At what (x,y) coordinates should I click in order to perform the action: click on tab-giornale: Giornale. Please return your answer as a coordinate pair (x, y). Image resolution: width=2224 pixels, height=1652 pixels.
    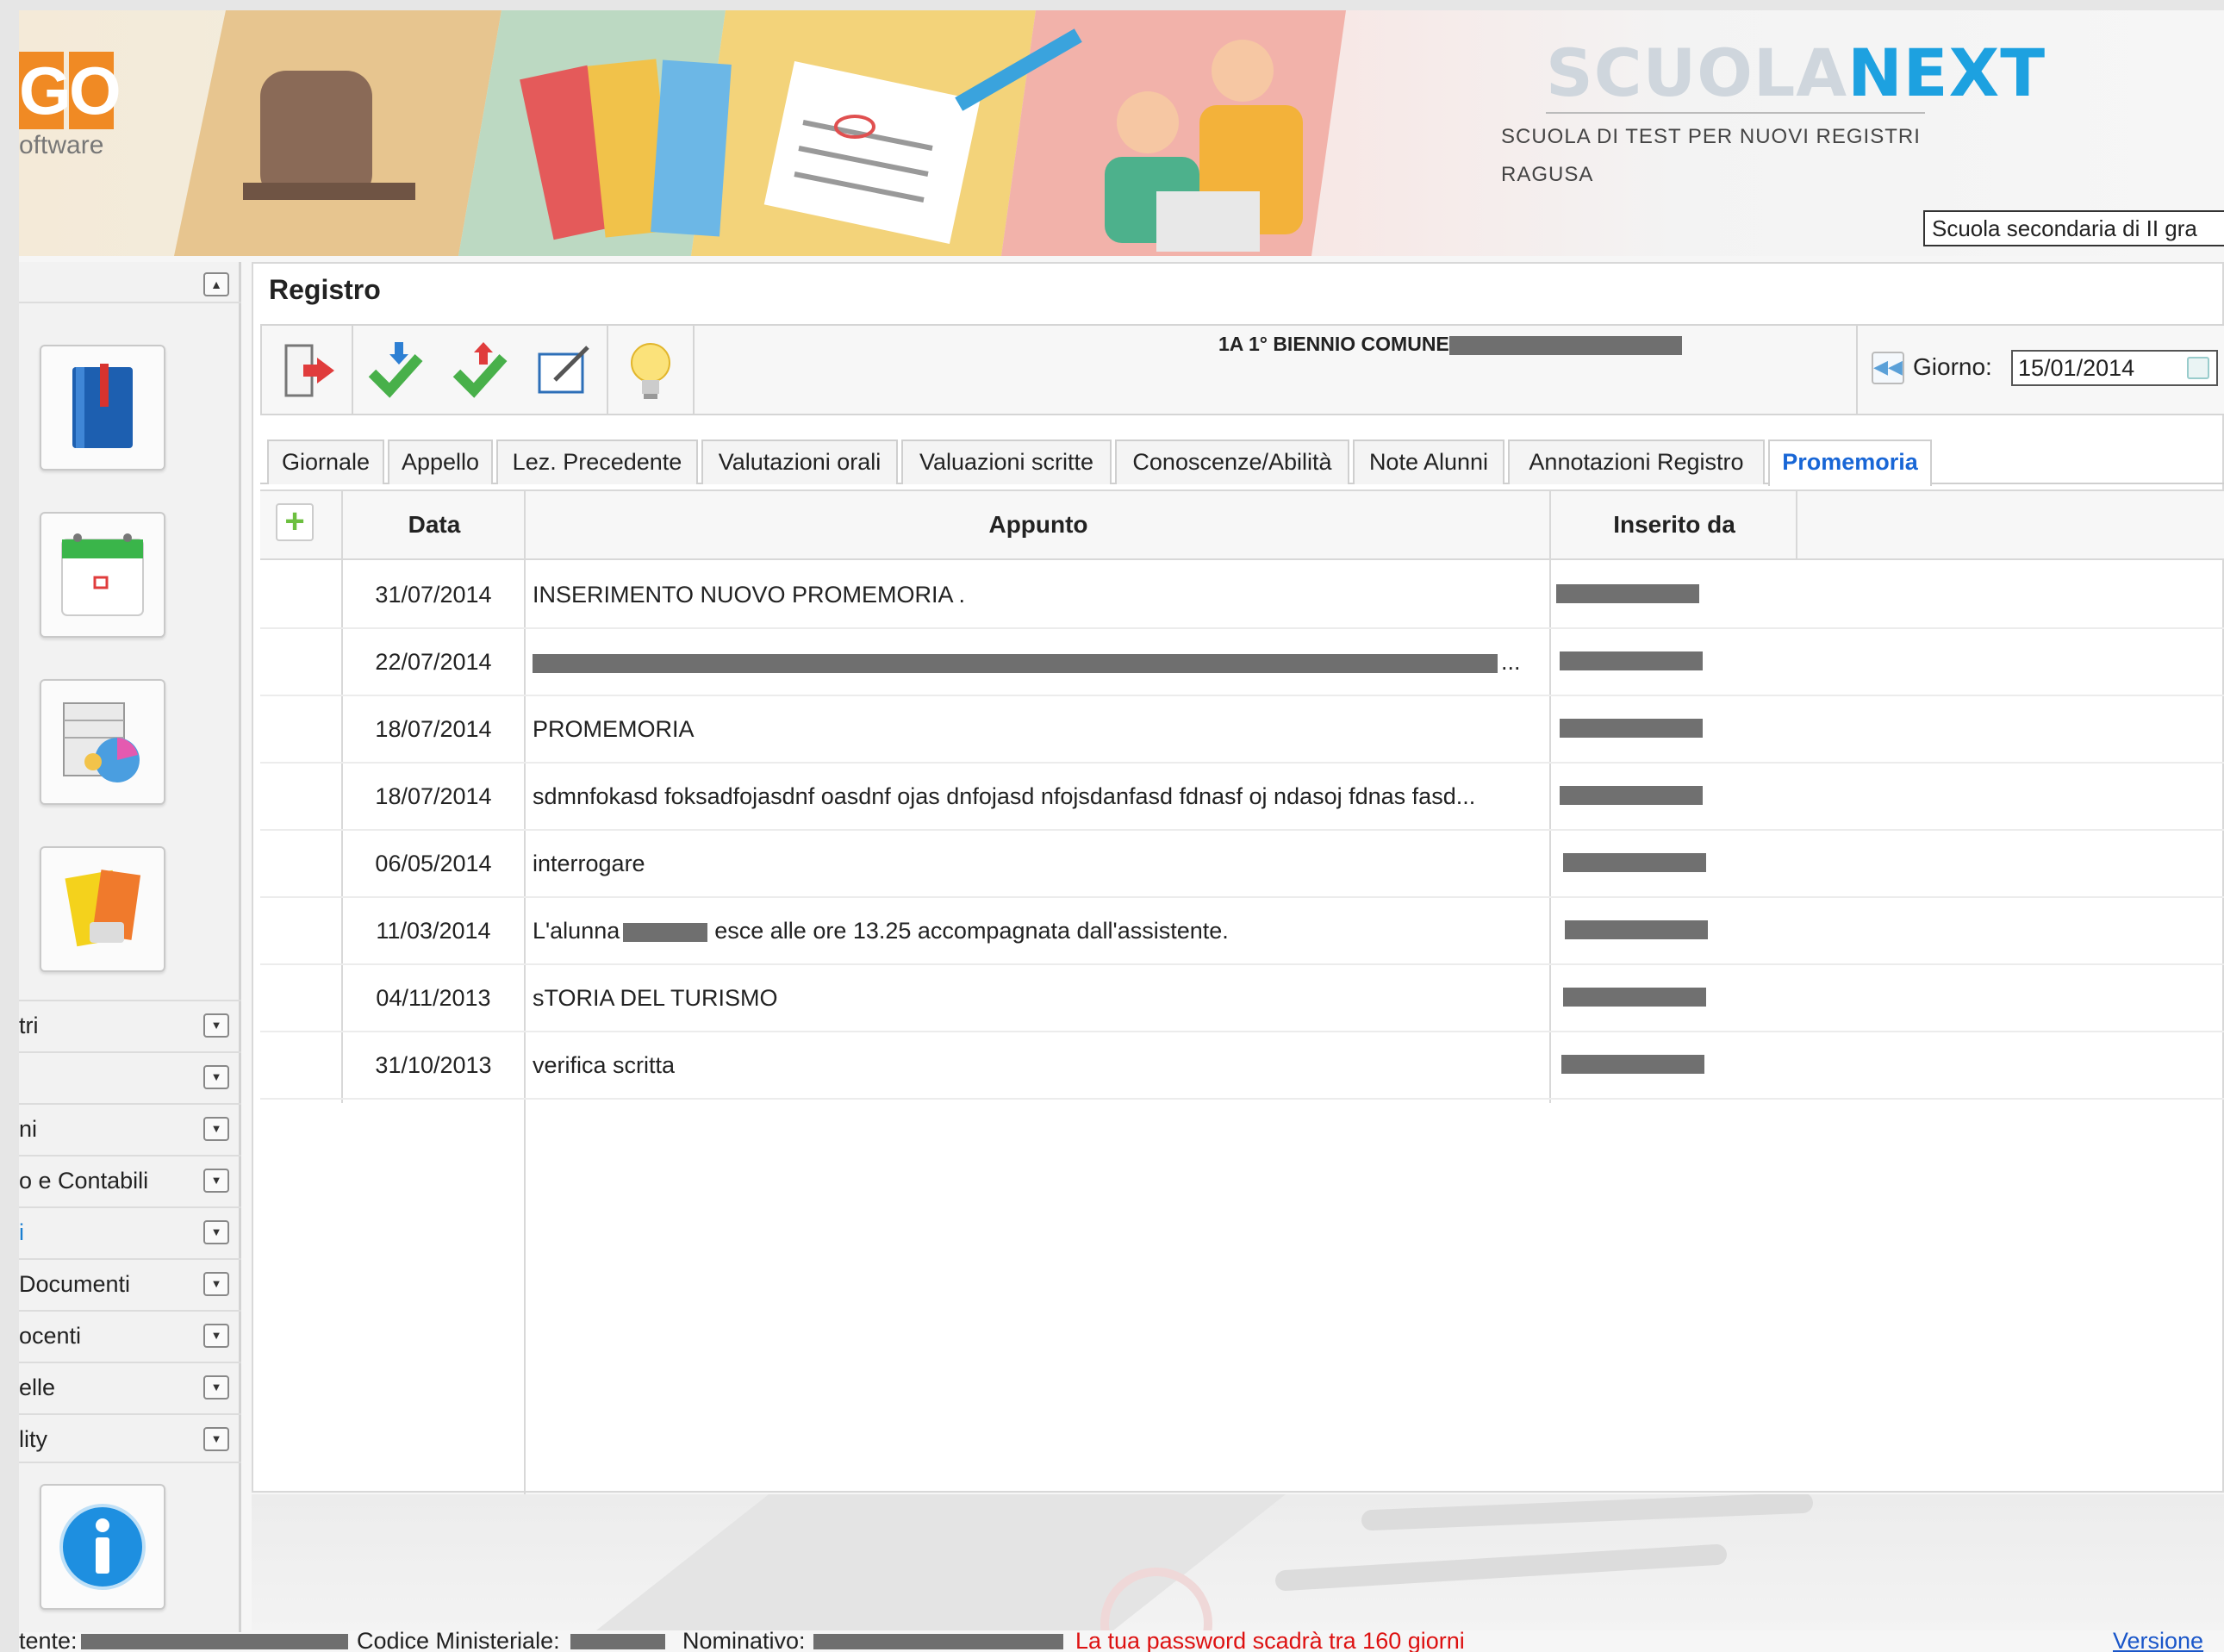
    Looking at the image, I should click on (325, 461).